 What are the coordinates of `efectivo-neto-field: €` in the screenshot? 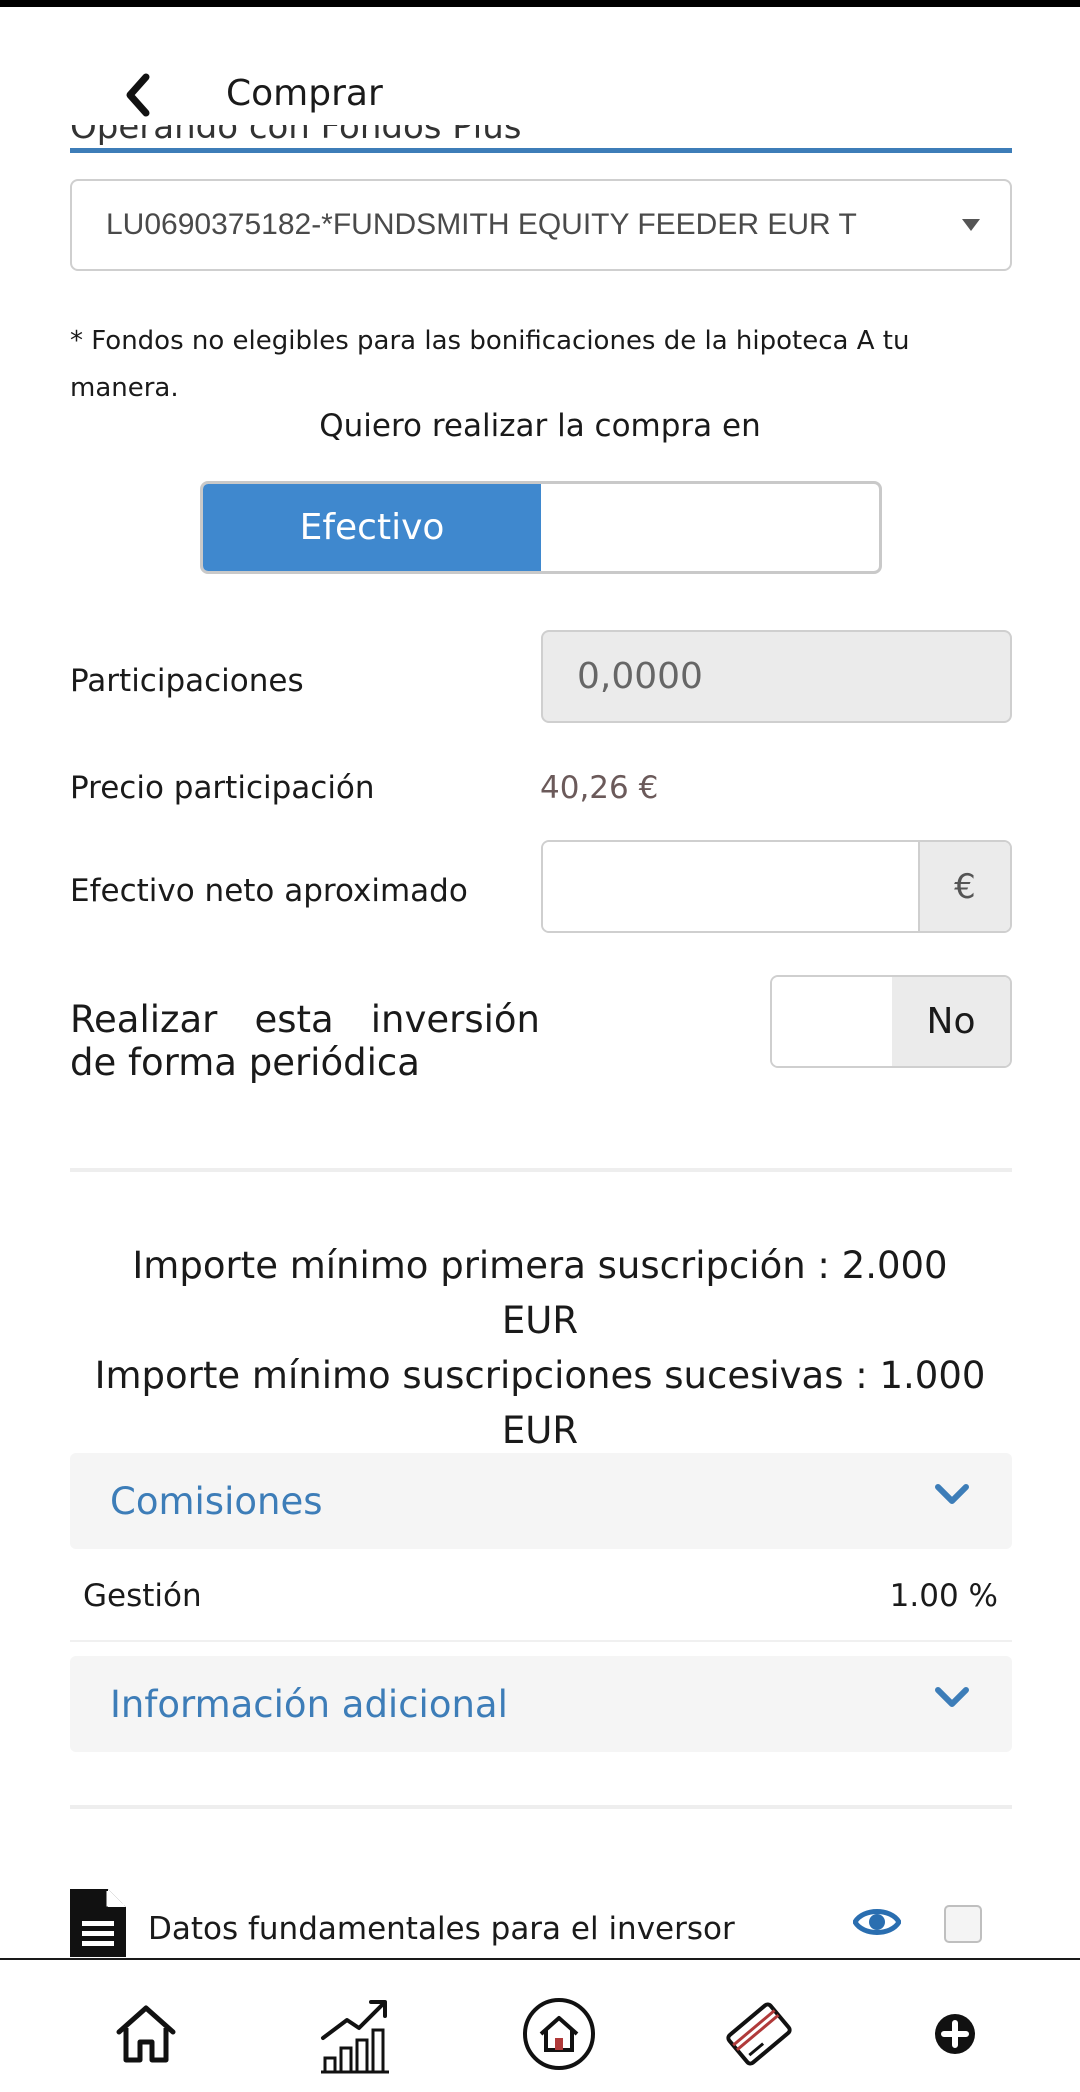 It's located at (776, 886).